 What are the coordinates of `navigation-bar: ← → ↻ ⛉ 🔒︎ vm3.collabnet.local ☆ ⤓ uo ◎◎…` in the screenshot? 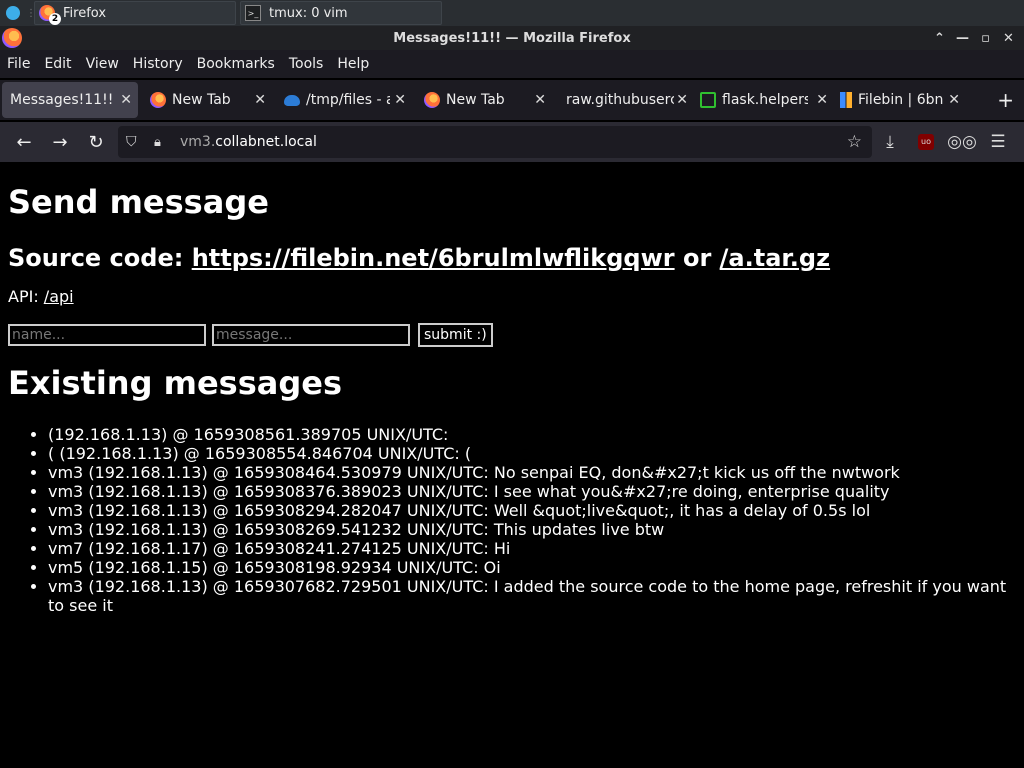 It's located at (512, 142).